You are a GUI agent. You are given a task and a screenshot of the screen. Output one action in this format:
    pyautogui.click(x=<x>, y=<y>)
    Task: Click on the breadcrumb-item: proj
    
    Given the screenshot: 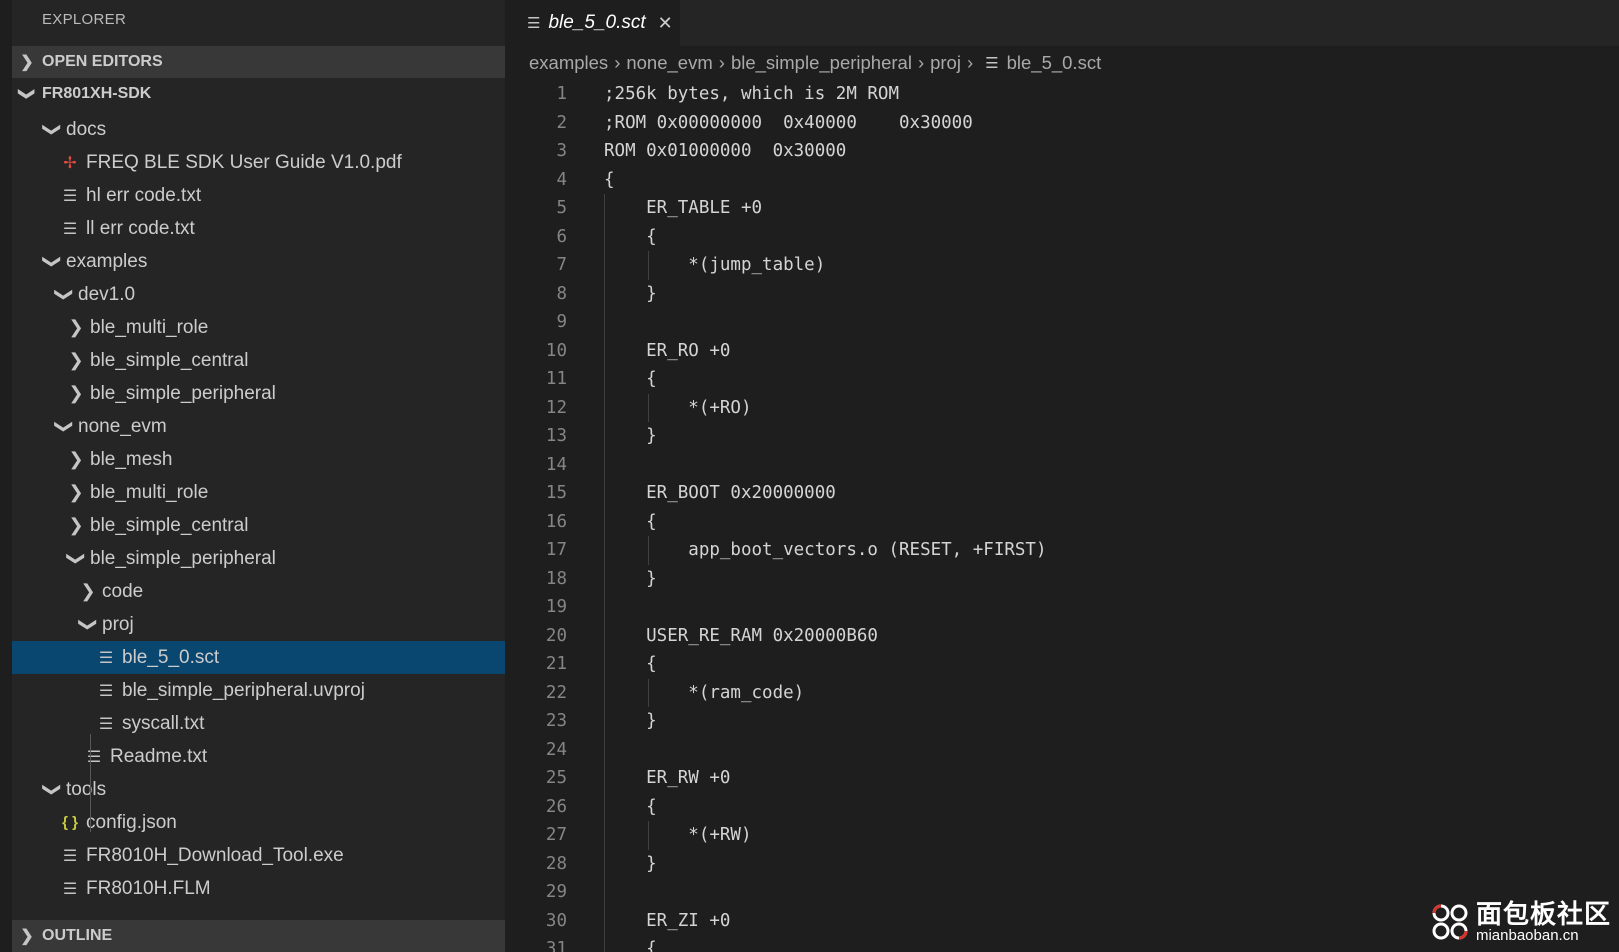 What is the action you would take?
    pyautogui.click(x=945, y=63)
    